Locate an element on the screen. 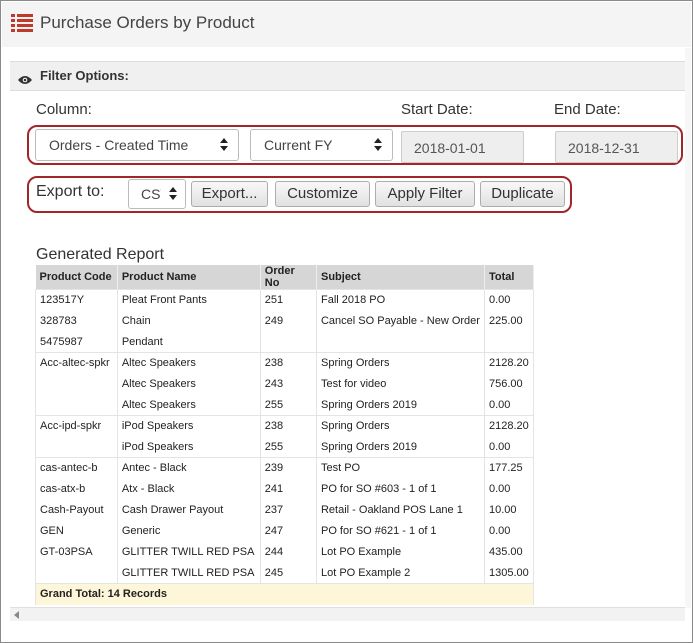 This screenshot has width=693, height=643. table-cell: 243 is located at coordinates (288, 384).